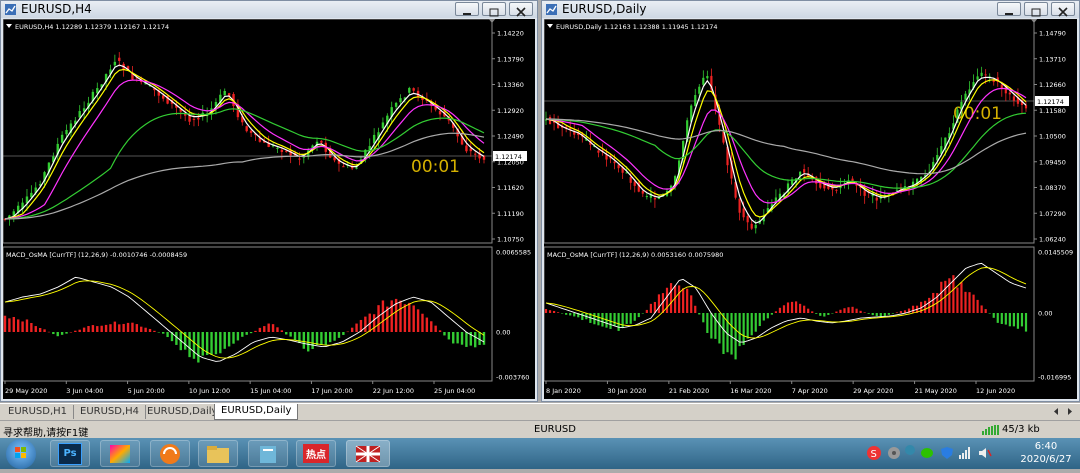  I want to click on tab-eurusd-daily: EURUSD,Daily, so click(183, 412).